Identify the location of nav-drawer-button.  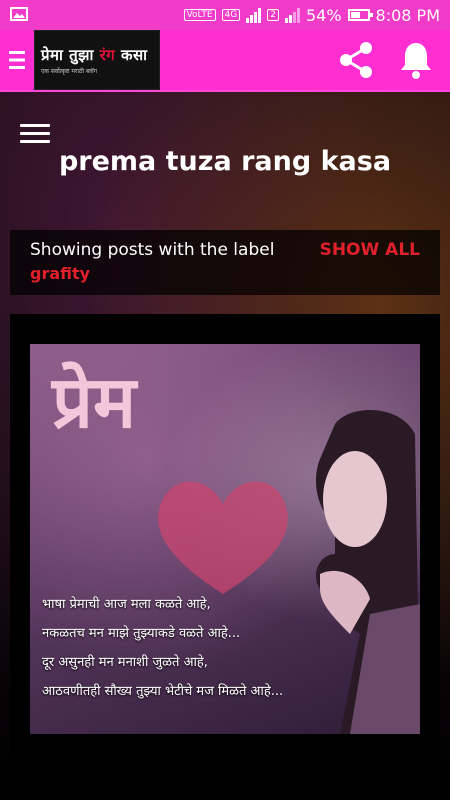
(17, 60).